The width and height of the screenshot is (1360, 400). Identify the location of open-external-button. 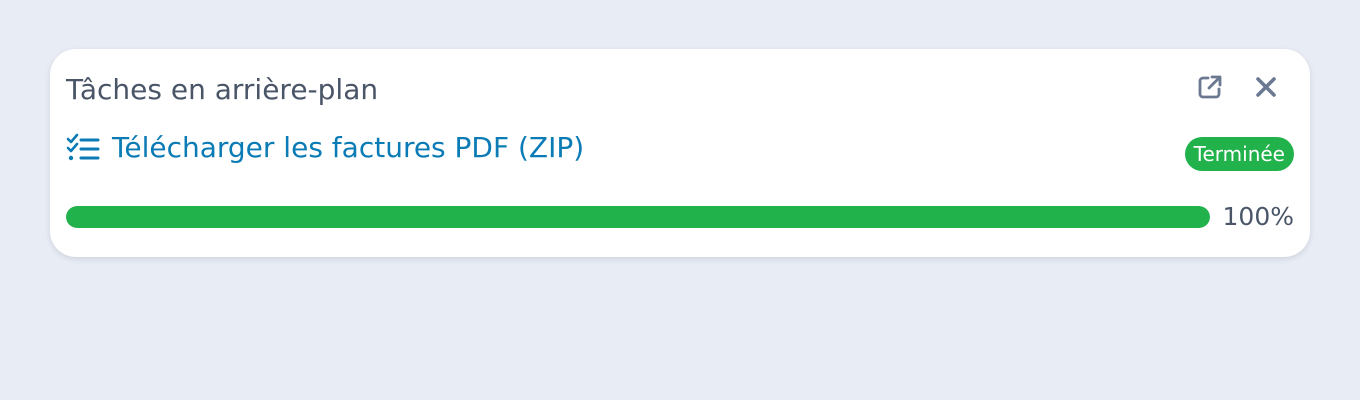
(1210, 87).